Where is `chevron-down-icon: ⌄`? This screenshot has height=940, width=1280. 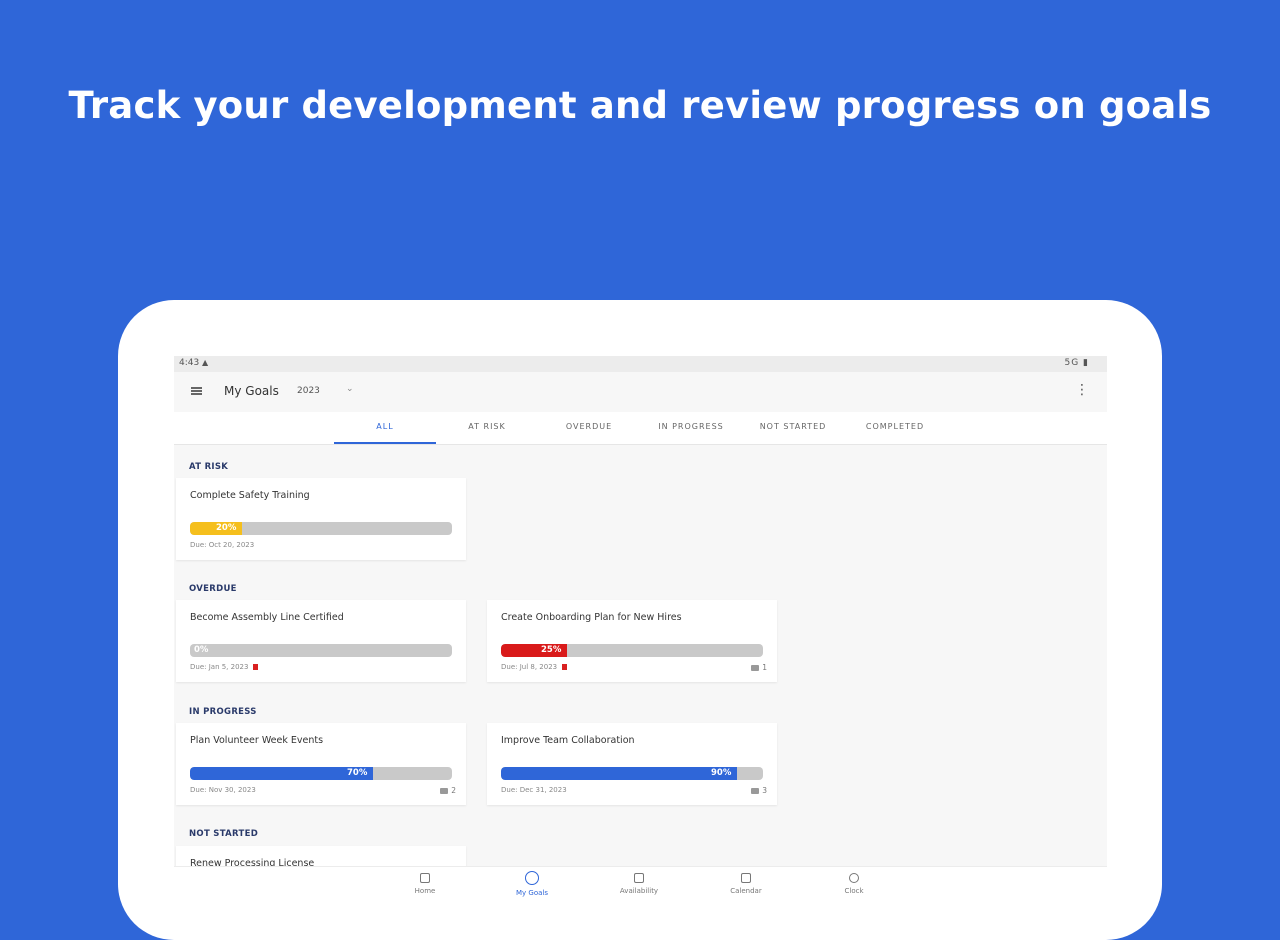
chevron-down-icon: ⌄ is located at coordinates (350, 389).